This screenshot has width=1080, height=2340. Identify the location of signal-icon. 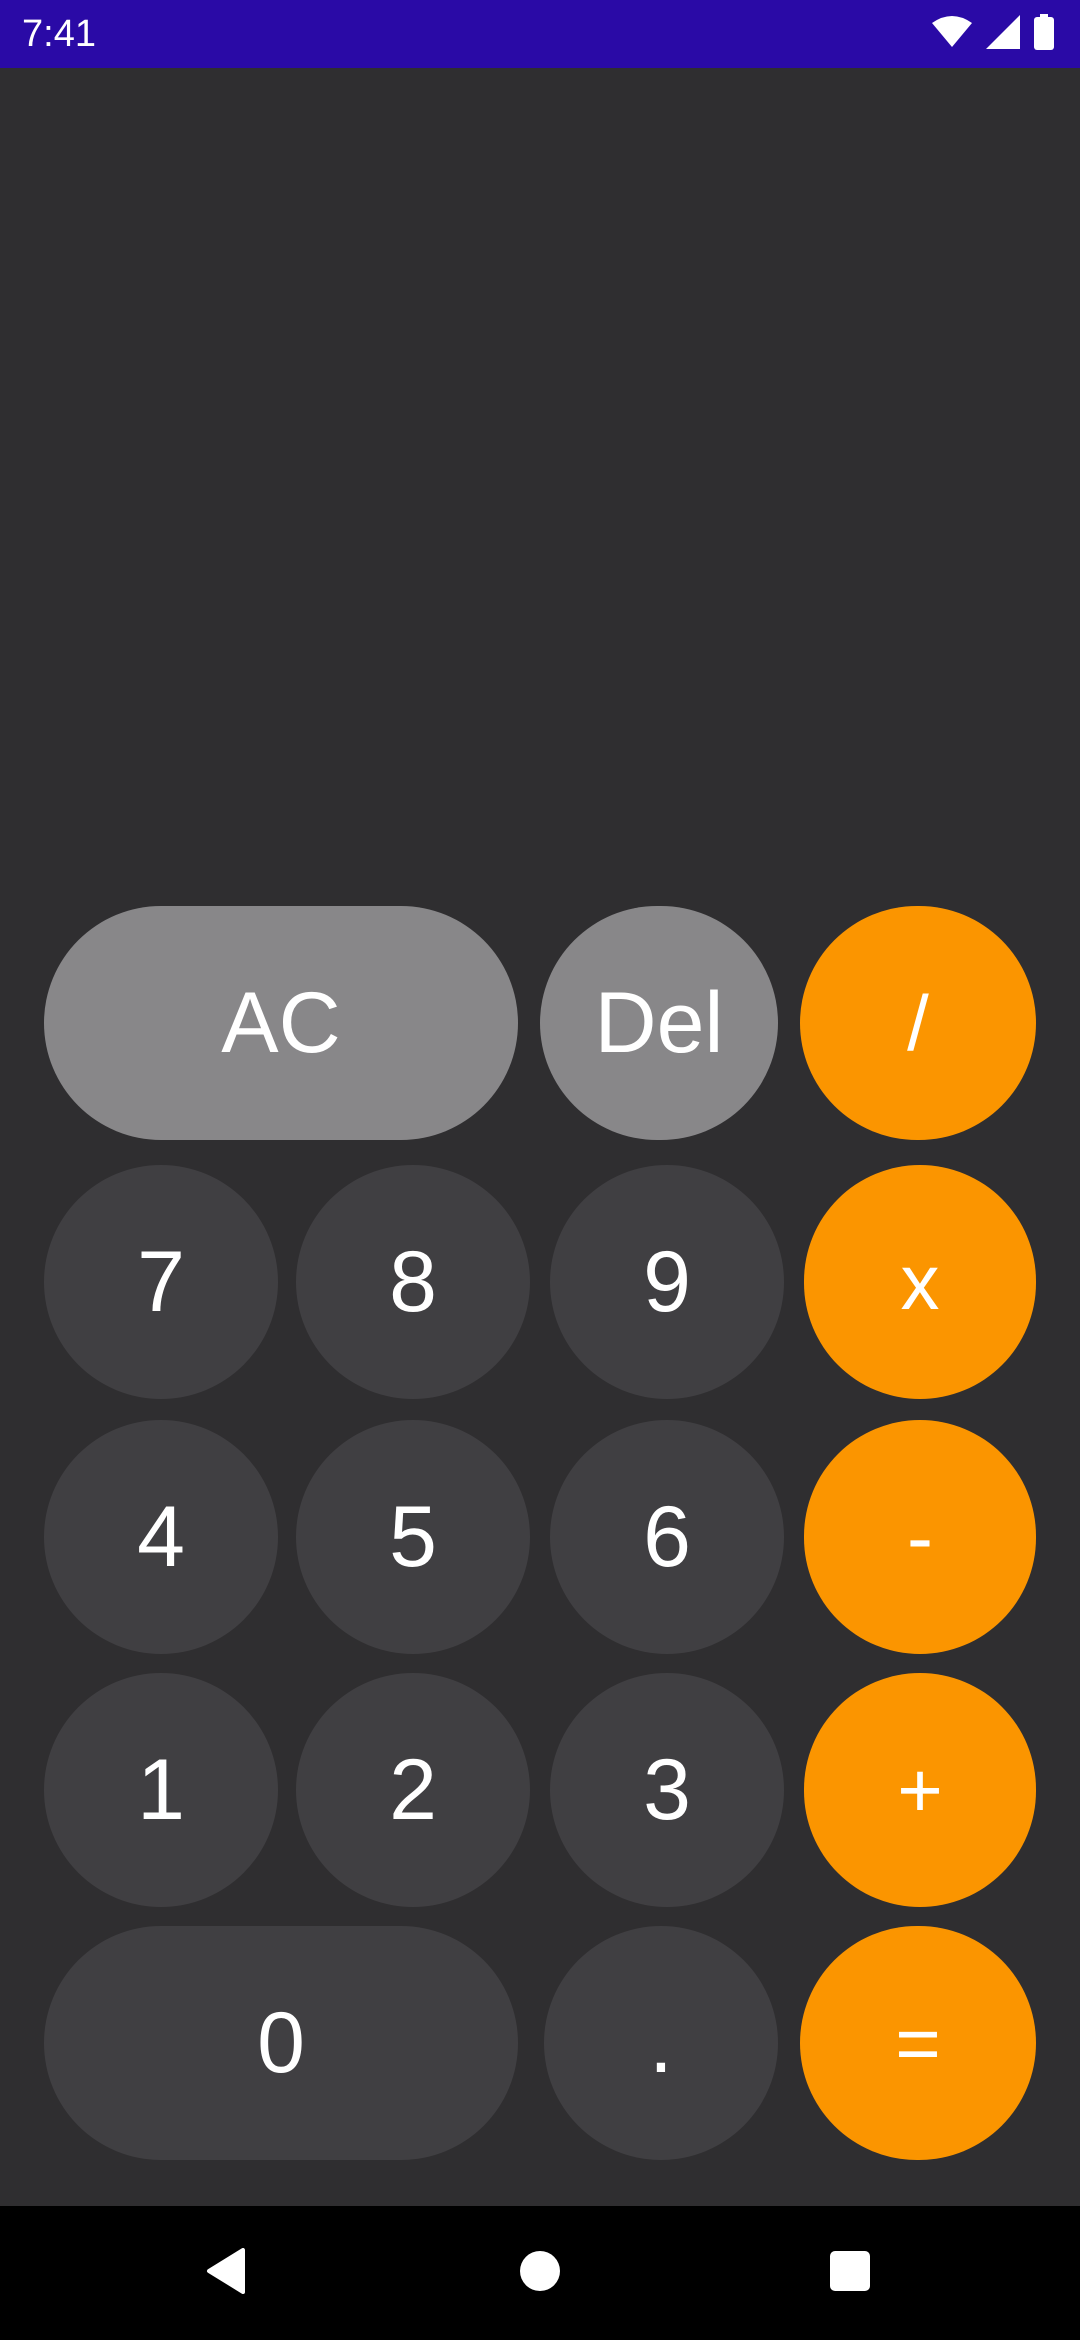
(1003, 34).